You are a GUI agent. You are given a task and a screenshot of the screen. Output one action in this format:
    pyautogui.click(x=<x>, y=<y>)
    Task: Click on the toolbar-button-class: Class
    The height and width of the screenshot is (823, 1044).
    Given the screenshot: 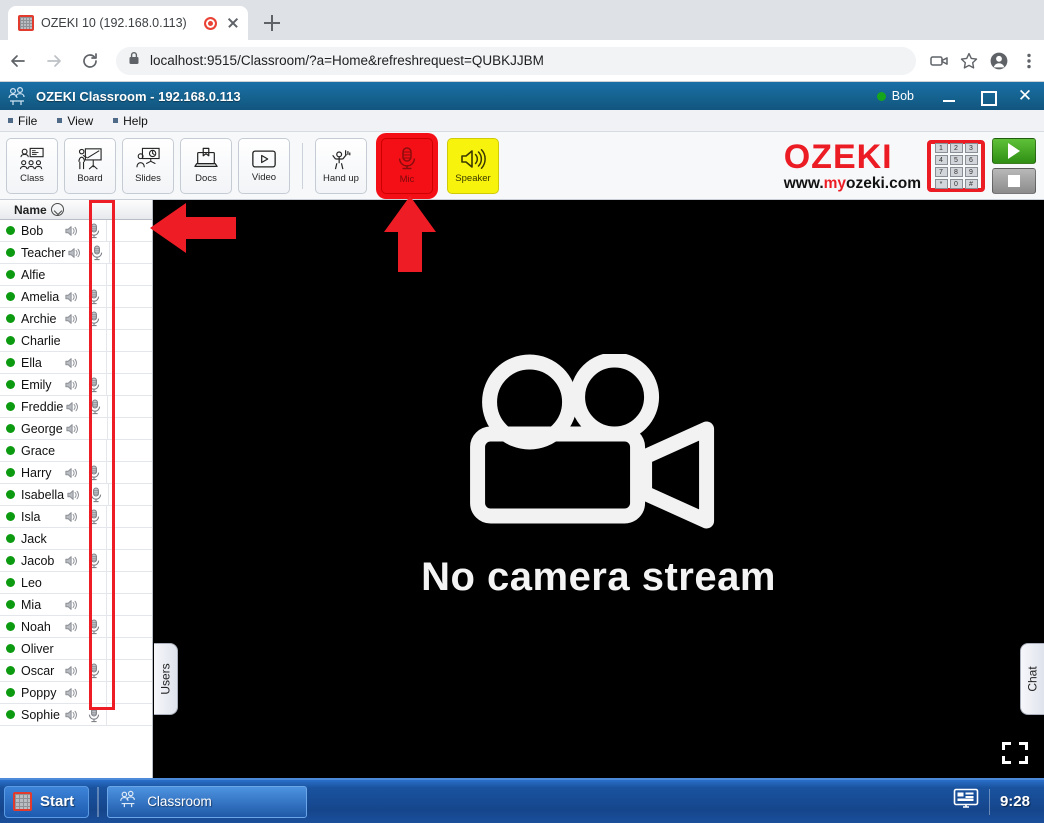 What is the action you would take?
    pyautogui.click(x=32, y=165)
    